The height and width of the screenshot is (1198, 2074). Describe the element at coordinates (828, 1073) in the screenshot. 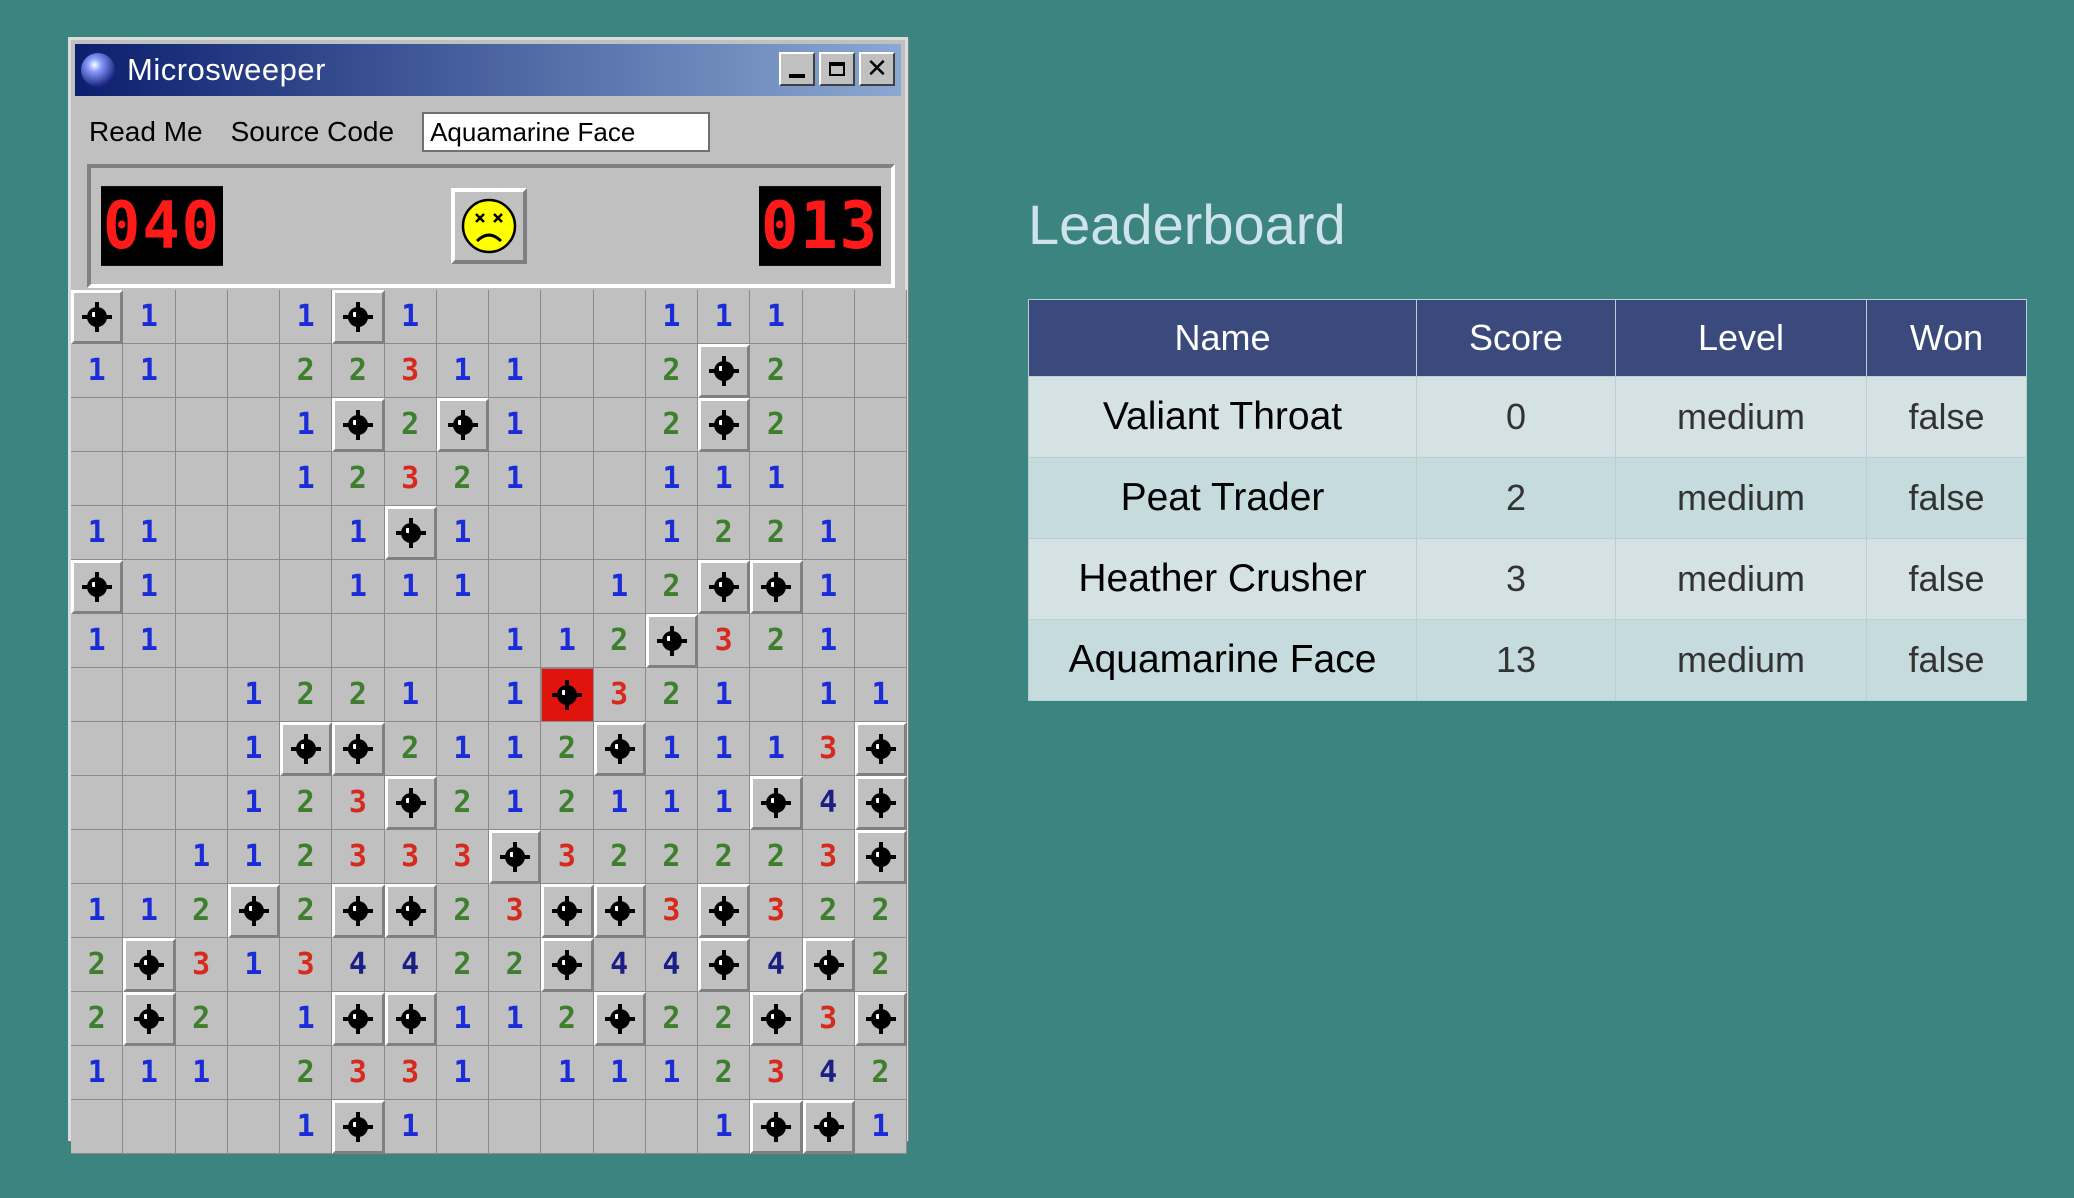

I see `number-cell: 4` at that location.